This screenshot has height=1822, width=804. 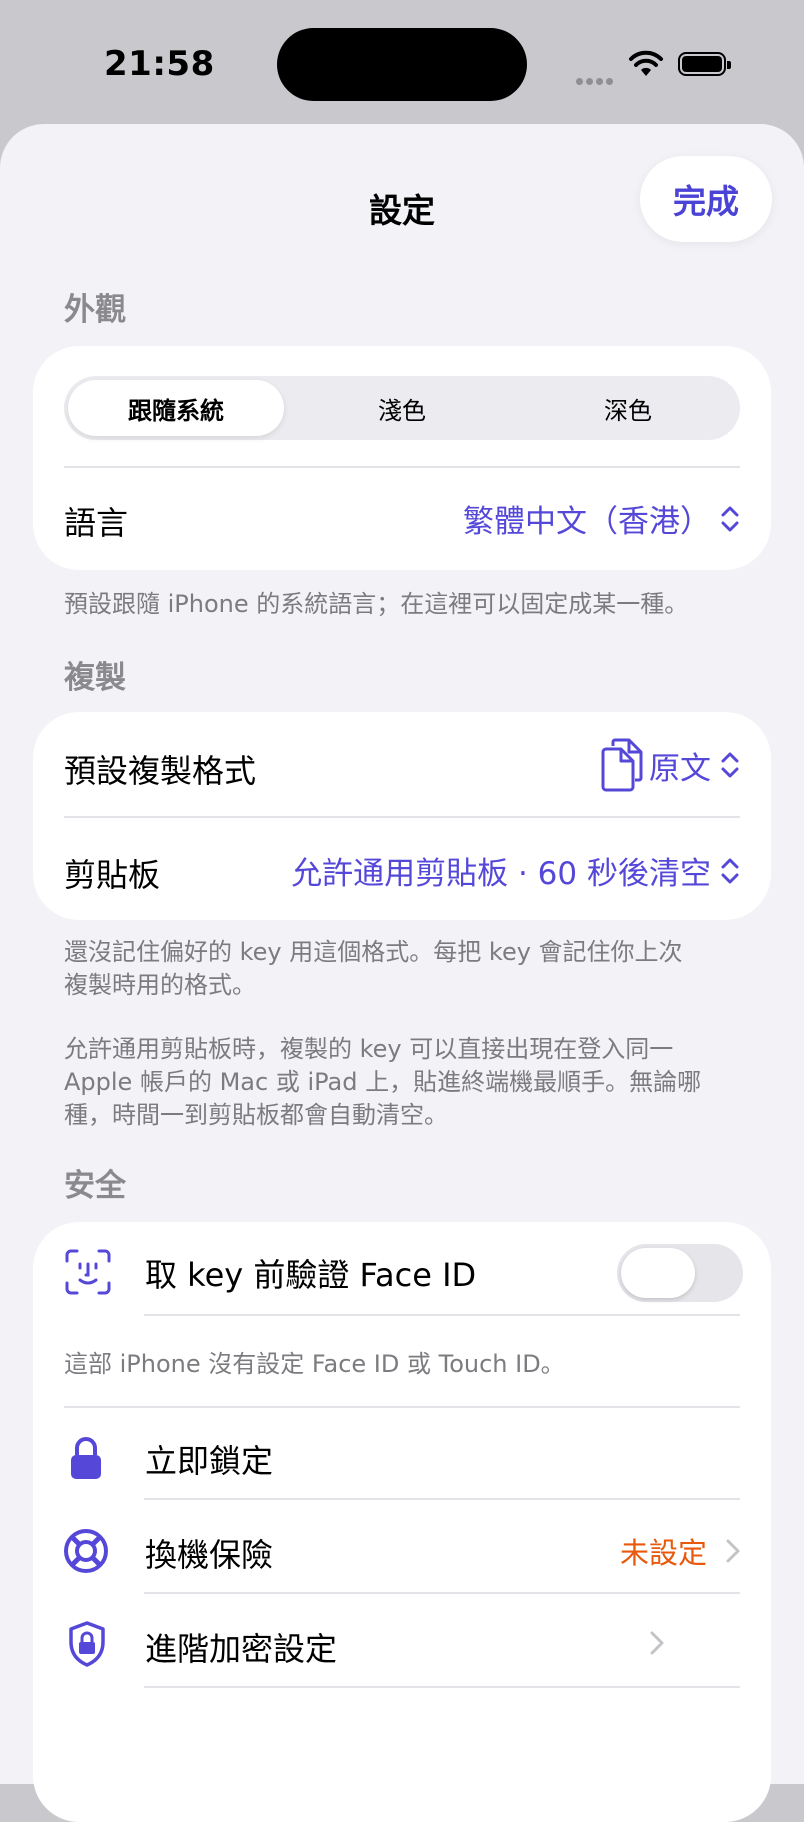 What do you see at coordinates (704, 64) in the screenshot?
I see `battery-icon` at bounding box center [704, 64].